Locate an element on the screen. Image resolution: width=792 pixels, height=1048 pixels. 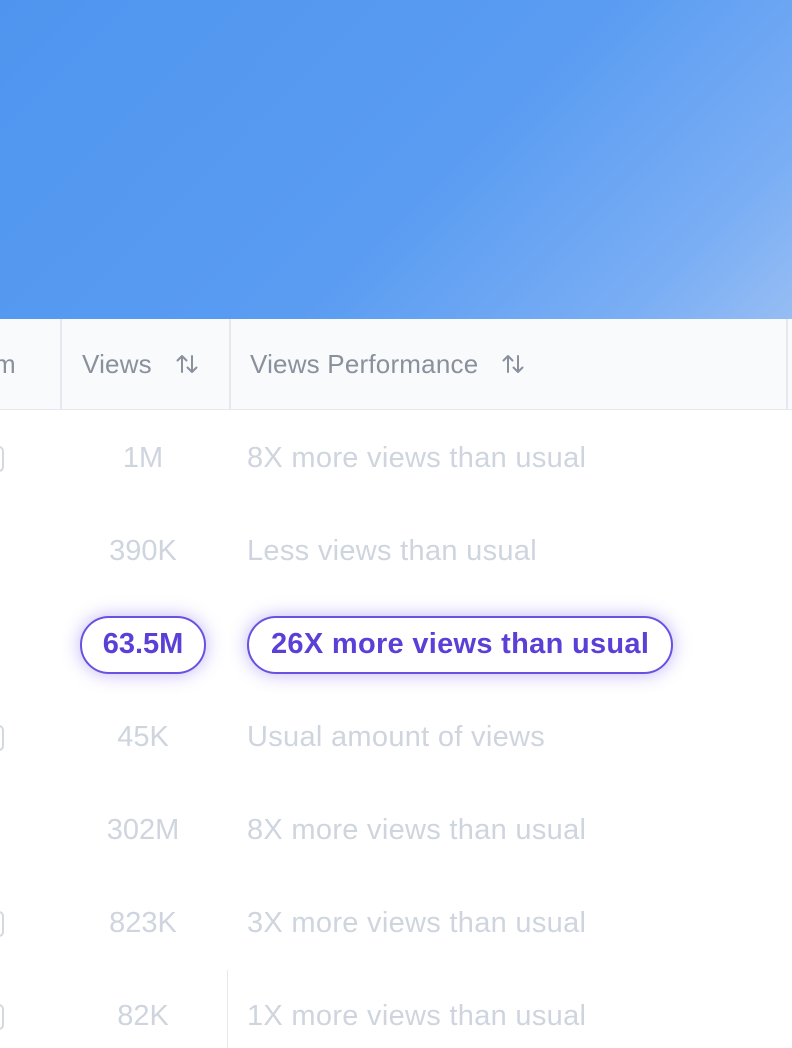
views-cell: 302M is located at coordinates (143, 830).